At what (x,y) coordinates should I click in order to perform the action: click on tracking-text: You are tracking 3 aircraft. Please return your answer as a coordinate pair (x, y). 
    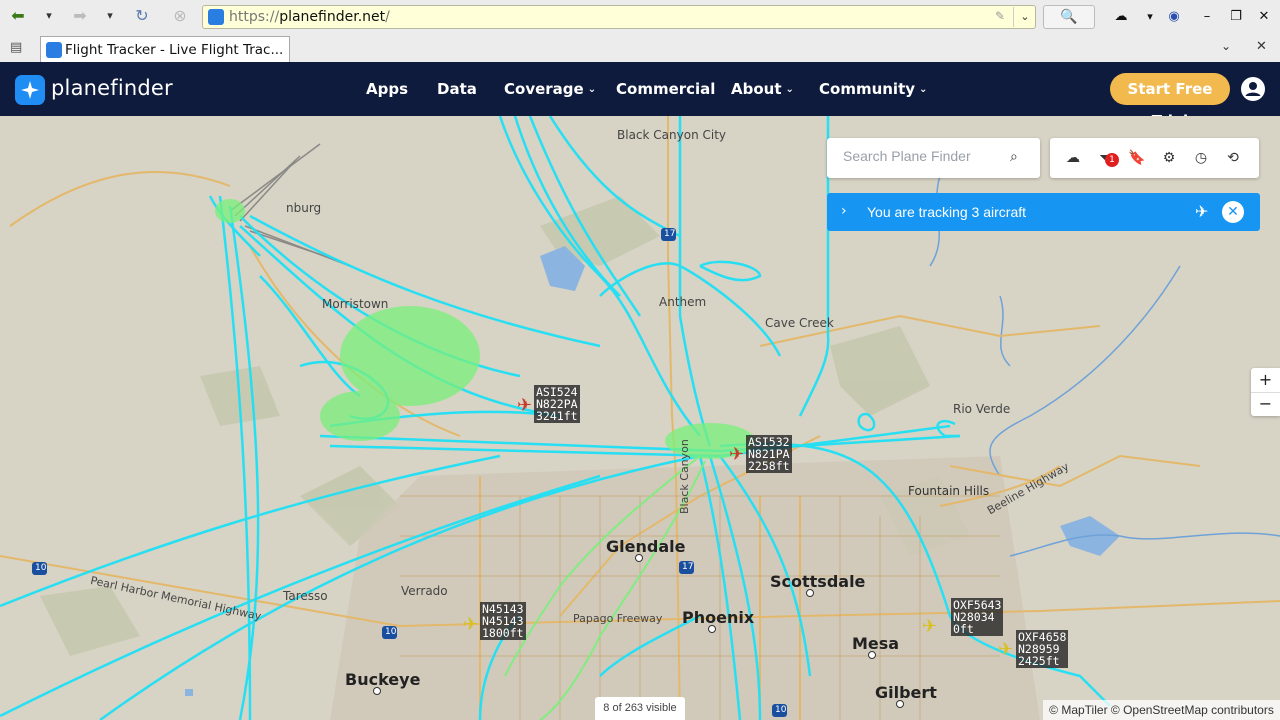
    Looking at the image, I should click on (947, 212).